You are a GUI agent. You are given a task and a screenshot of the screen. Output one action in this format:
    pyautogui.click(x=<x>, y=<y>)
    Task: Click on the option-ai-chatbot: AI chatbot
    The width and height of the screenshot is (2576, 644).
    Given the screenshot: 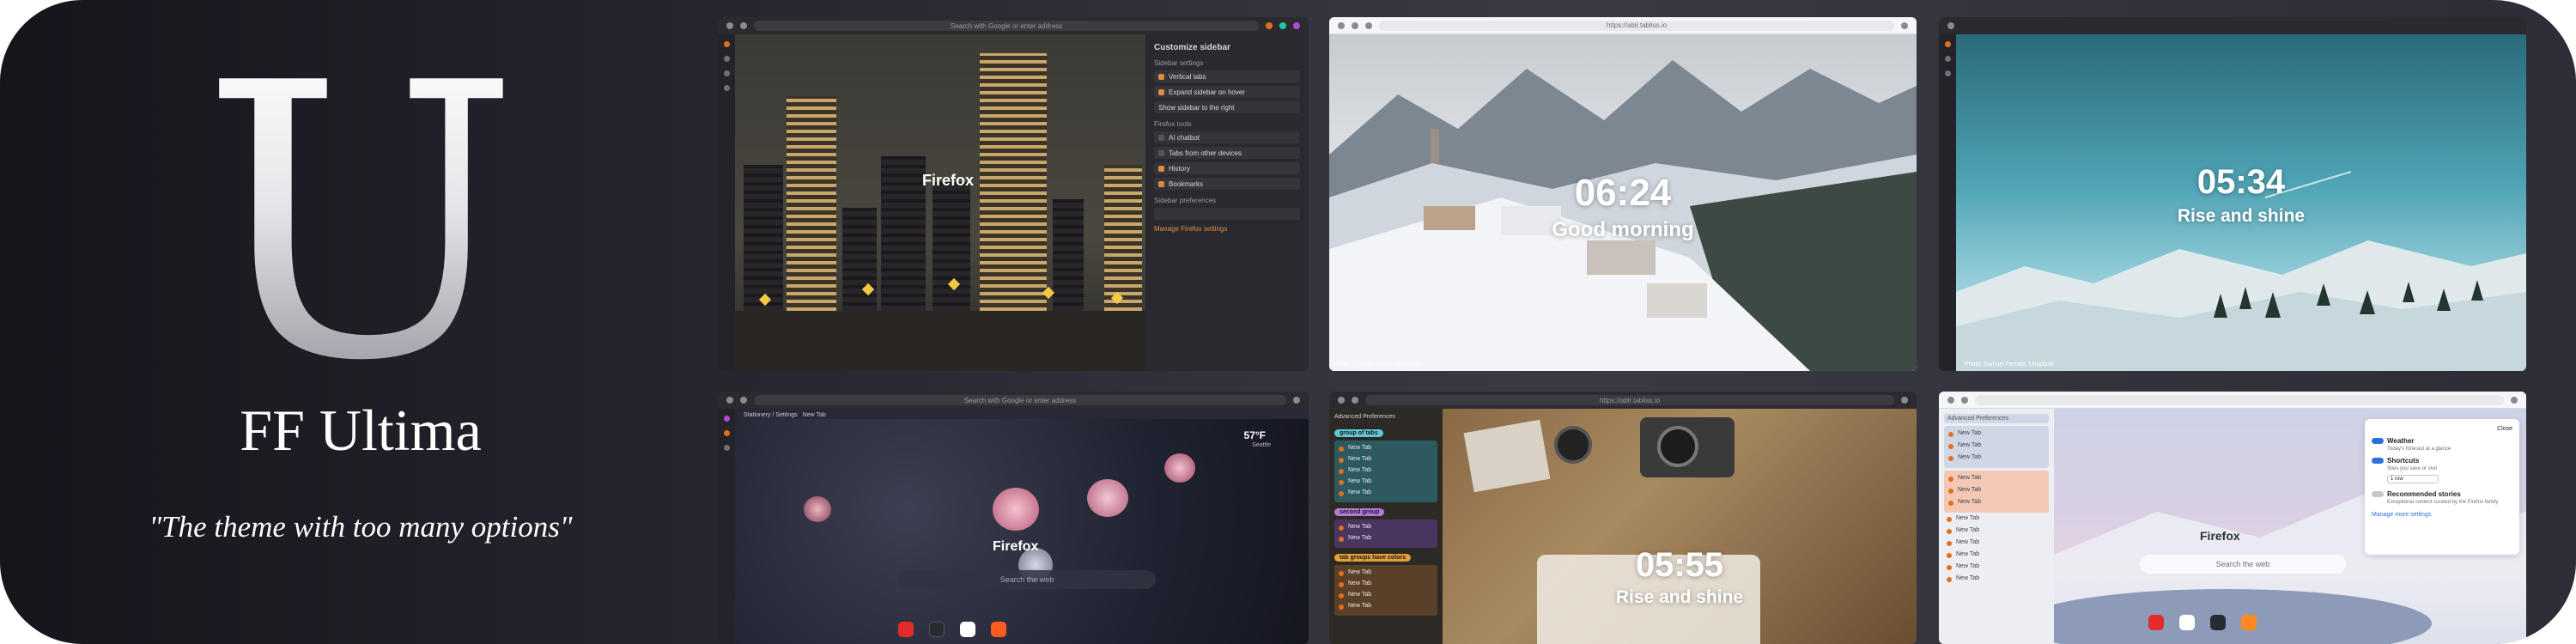 What is the action you would take?
    pyautogui.click(x=1227, y=137)
    